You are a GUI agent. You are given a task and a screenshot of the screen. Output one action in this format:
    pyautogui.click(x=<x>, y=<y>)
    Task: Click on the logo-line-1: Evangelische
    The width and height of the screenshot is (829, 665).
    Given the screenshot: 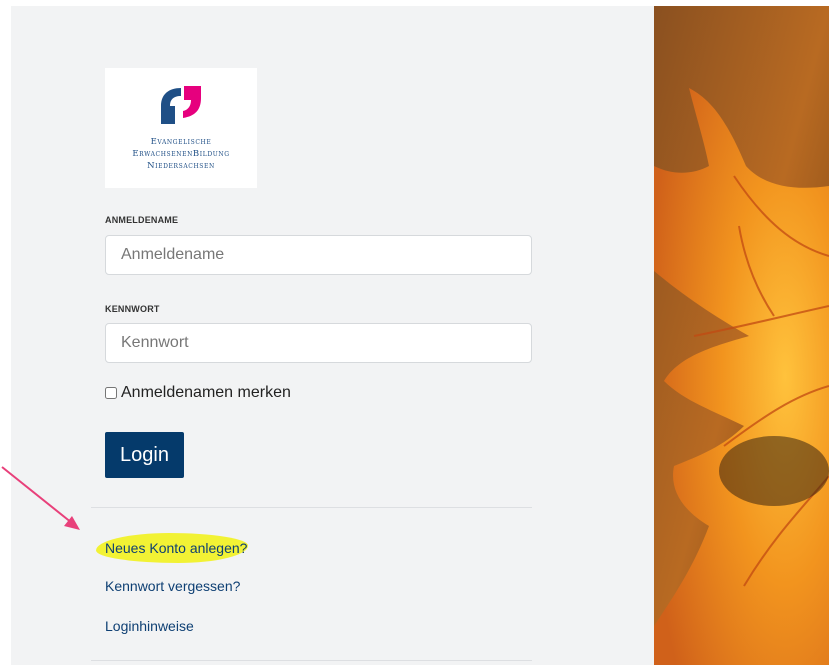 What is the action you would take?
    pyautogui.click(x=181, y=142)
    